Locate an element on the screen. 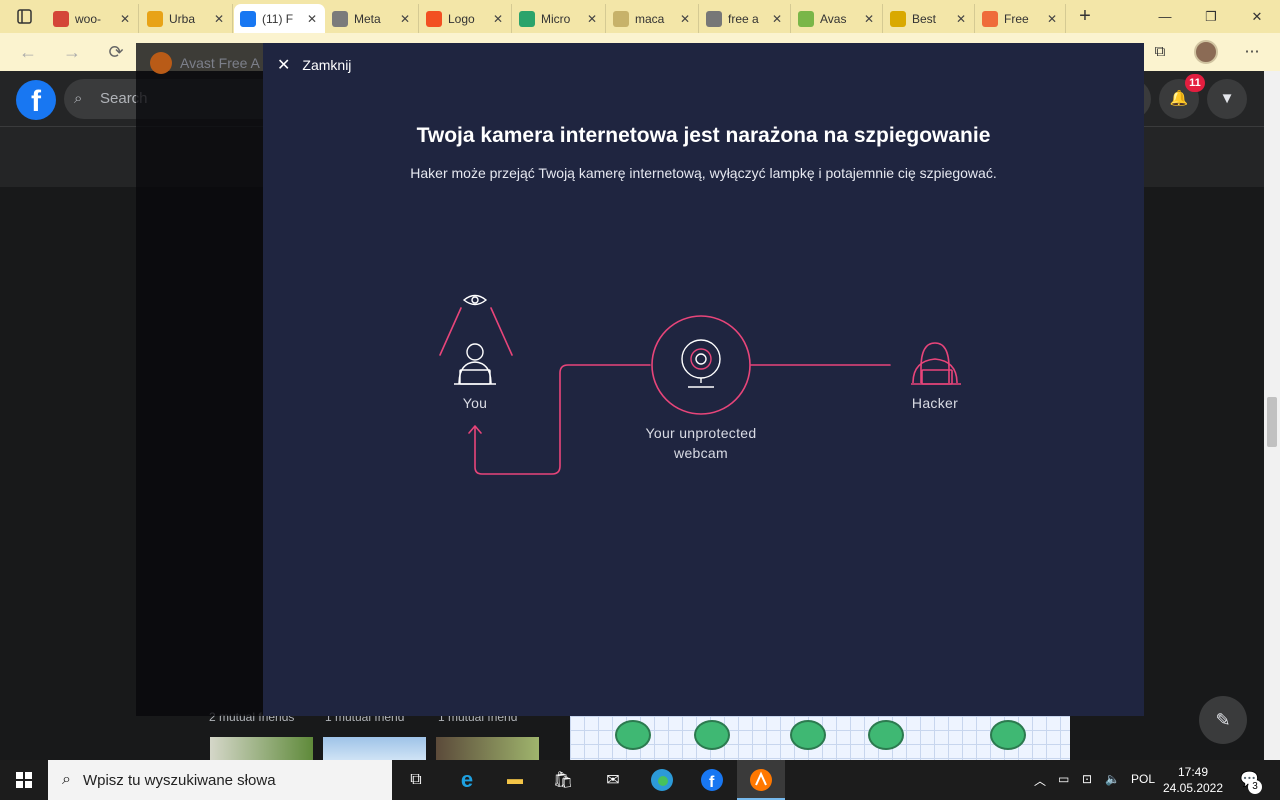 The width and height of the screenshot is (1280, 800). tab-title: Logo is located at coordinates (461, 18).